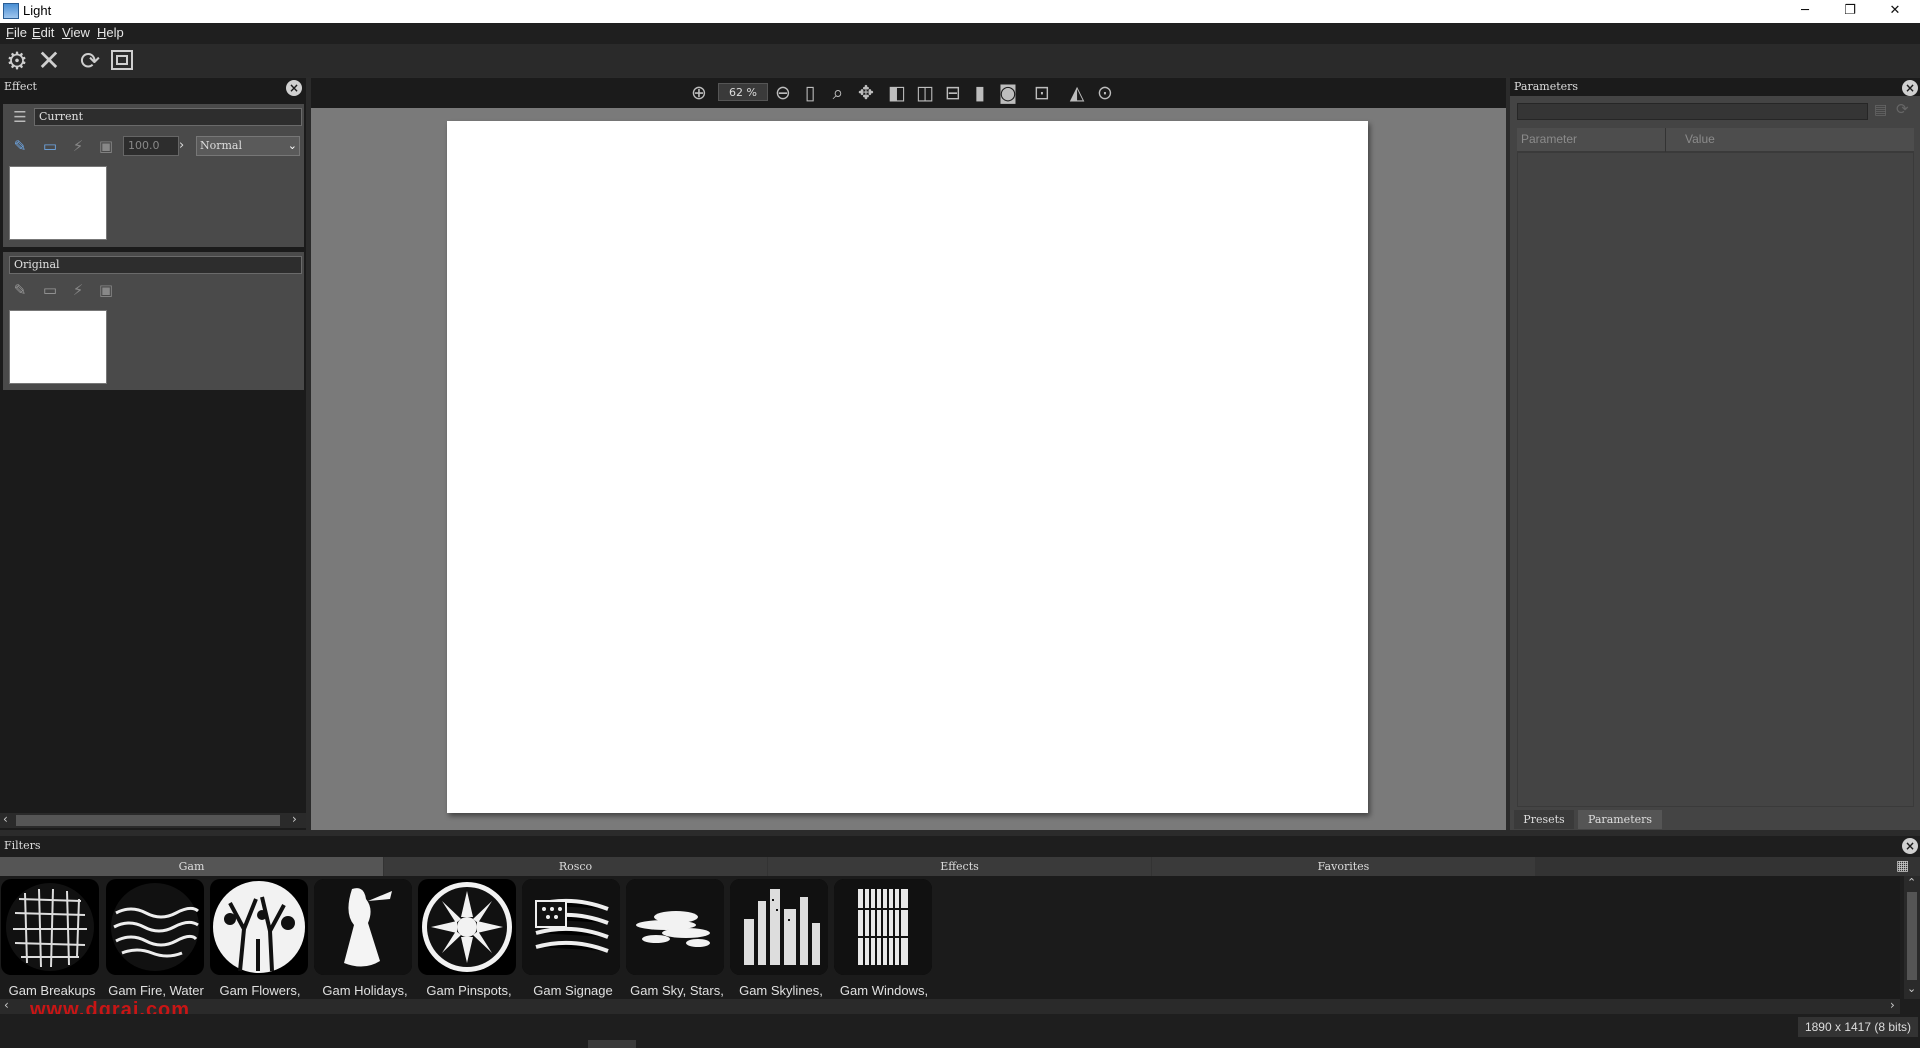  I want to click on main-toolbar: ⚙ ✕ ⟳, so click(960, 60).